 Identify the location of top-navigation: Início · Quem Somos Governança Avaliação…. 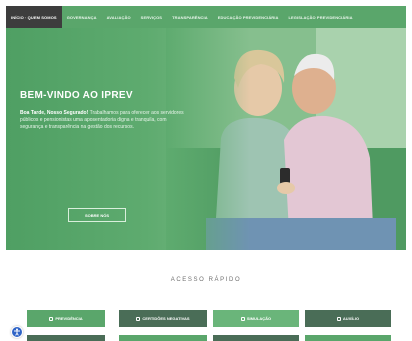
(206, 17).